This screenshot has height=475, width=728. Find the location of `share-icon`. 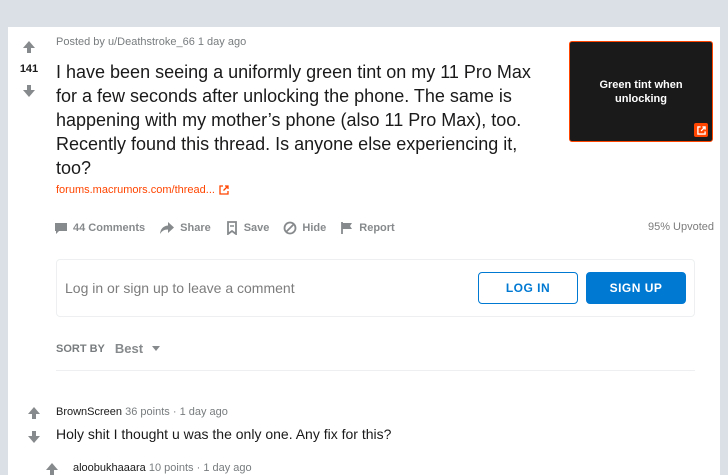

share-icon is located at coordinates (167, 228).